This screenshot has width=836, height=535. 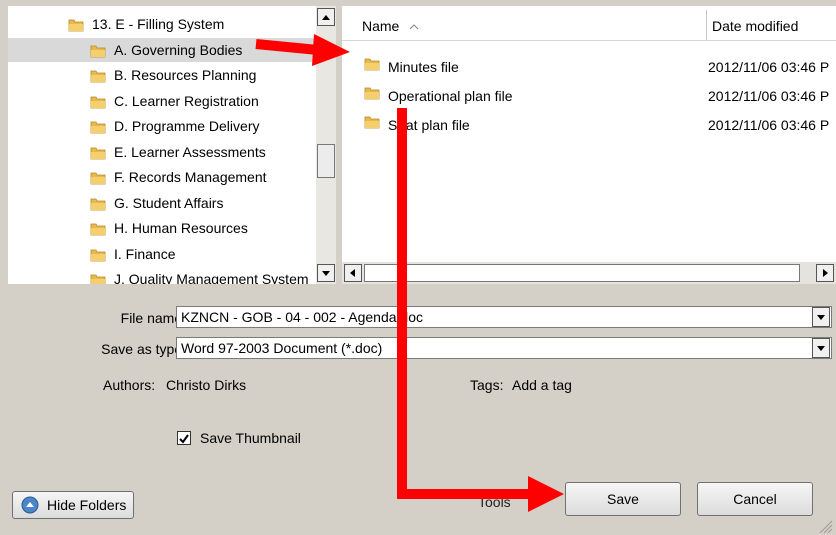 What do you see at coordinates (706, 25) in the screenshot?
I see `column-separator` at bounding box center [706, 25].